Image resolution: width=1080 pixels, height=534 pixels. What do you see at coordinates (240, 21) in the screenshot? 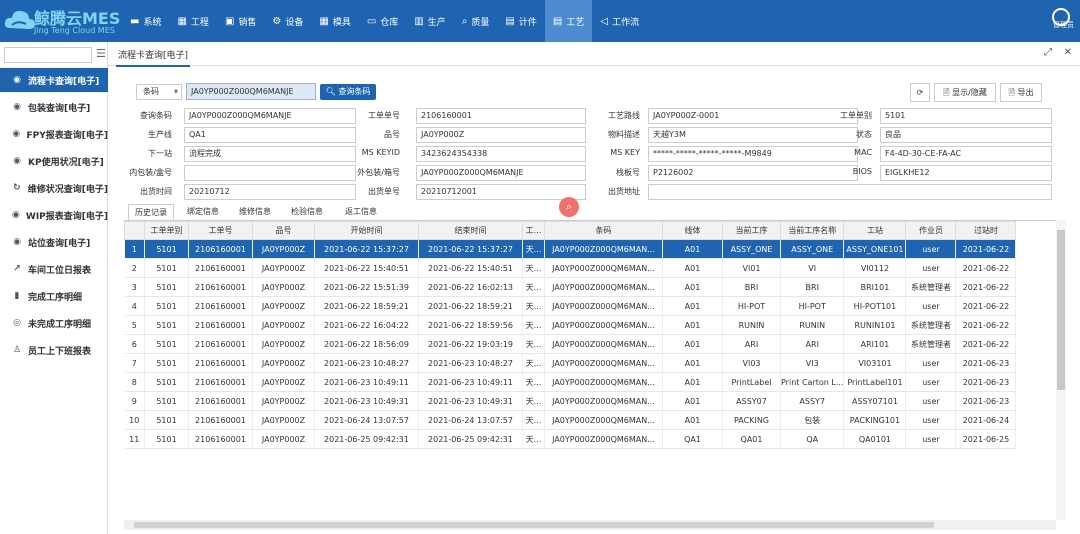
I see `nav-item-3: ▣ 销售` at bounding box center [240, 21].